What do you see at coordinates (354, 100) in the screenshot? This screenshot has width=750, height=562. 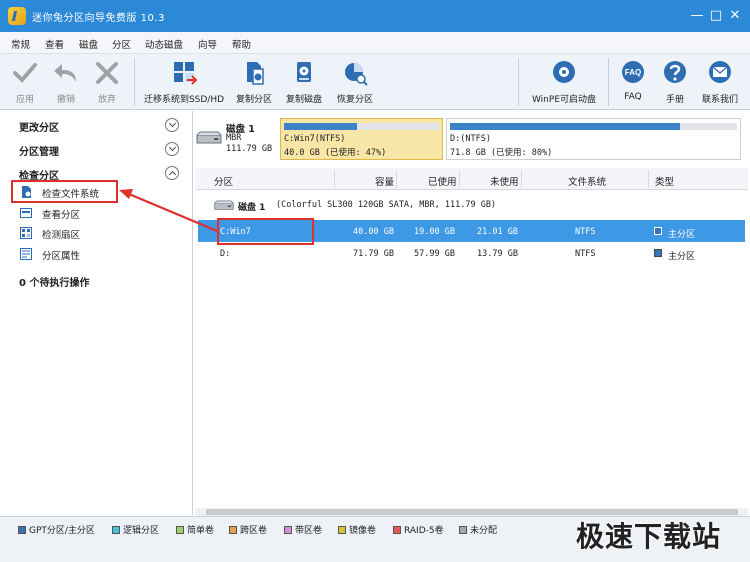 I see `restore-partition-label: 恢复分区` at bounding box center [354, 100].